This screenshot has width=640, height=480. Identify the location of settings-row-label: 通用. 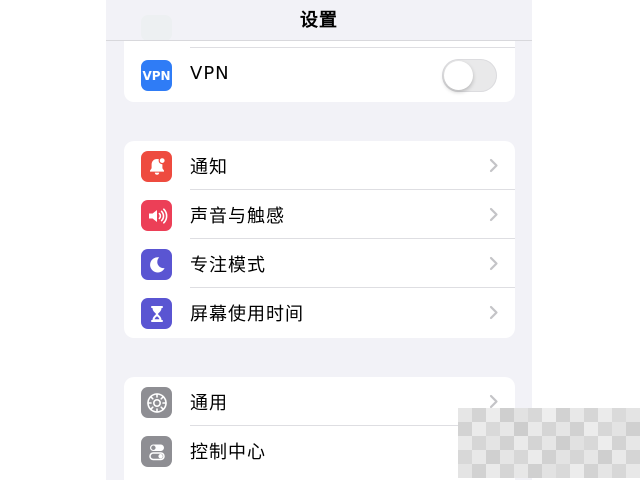
(209, 403).